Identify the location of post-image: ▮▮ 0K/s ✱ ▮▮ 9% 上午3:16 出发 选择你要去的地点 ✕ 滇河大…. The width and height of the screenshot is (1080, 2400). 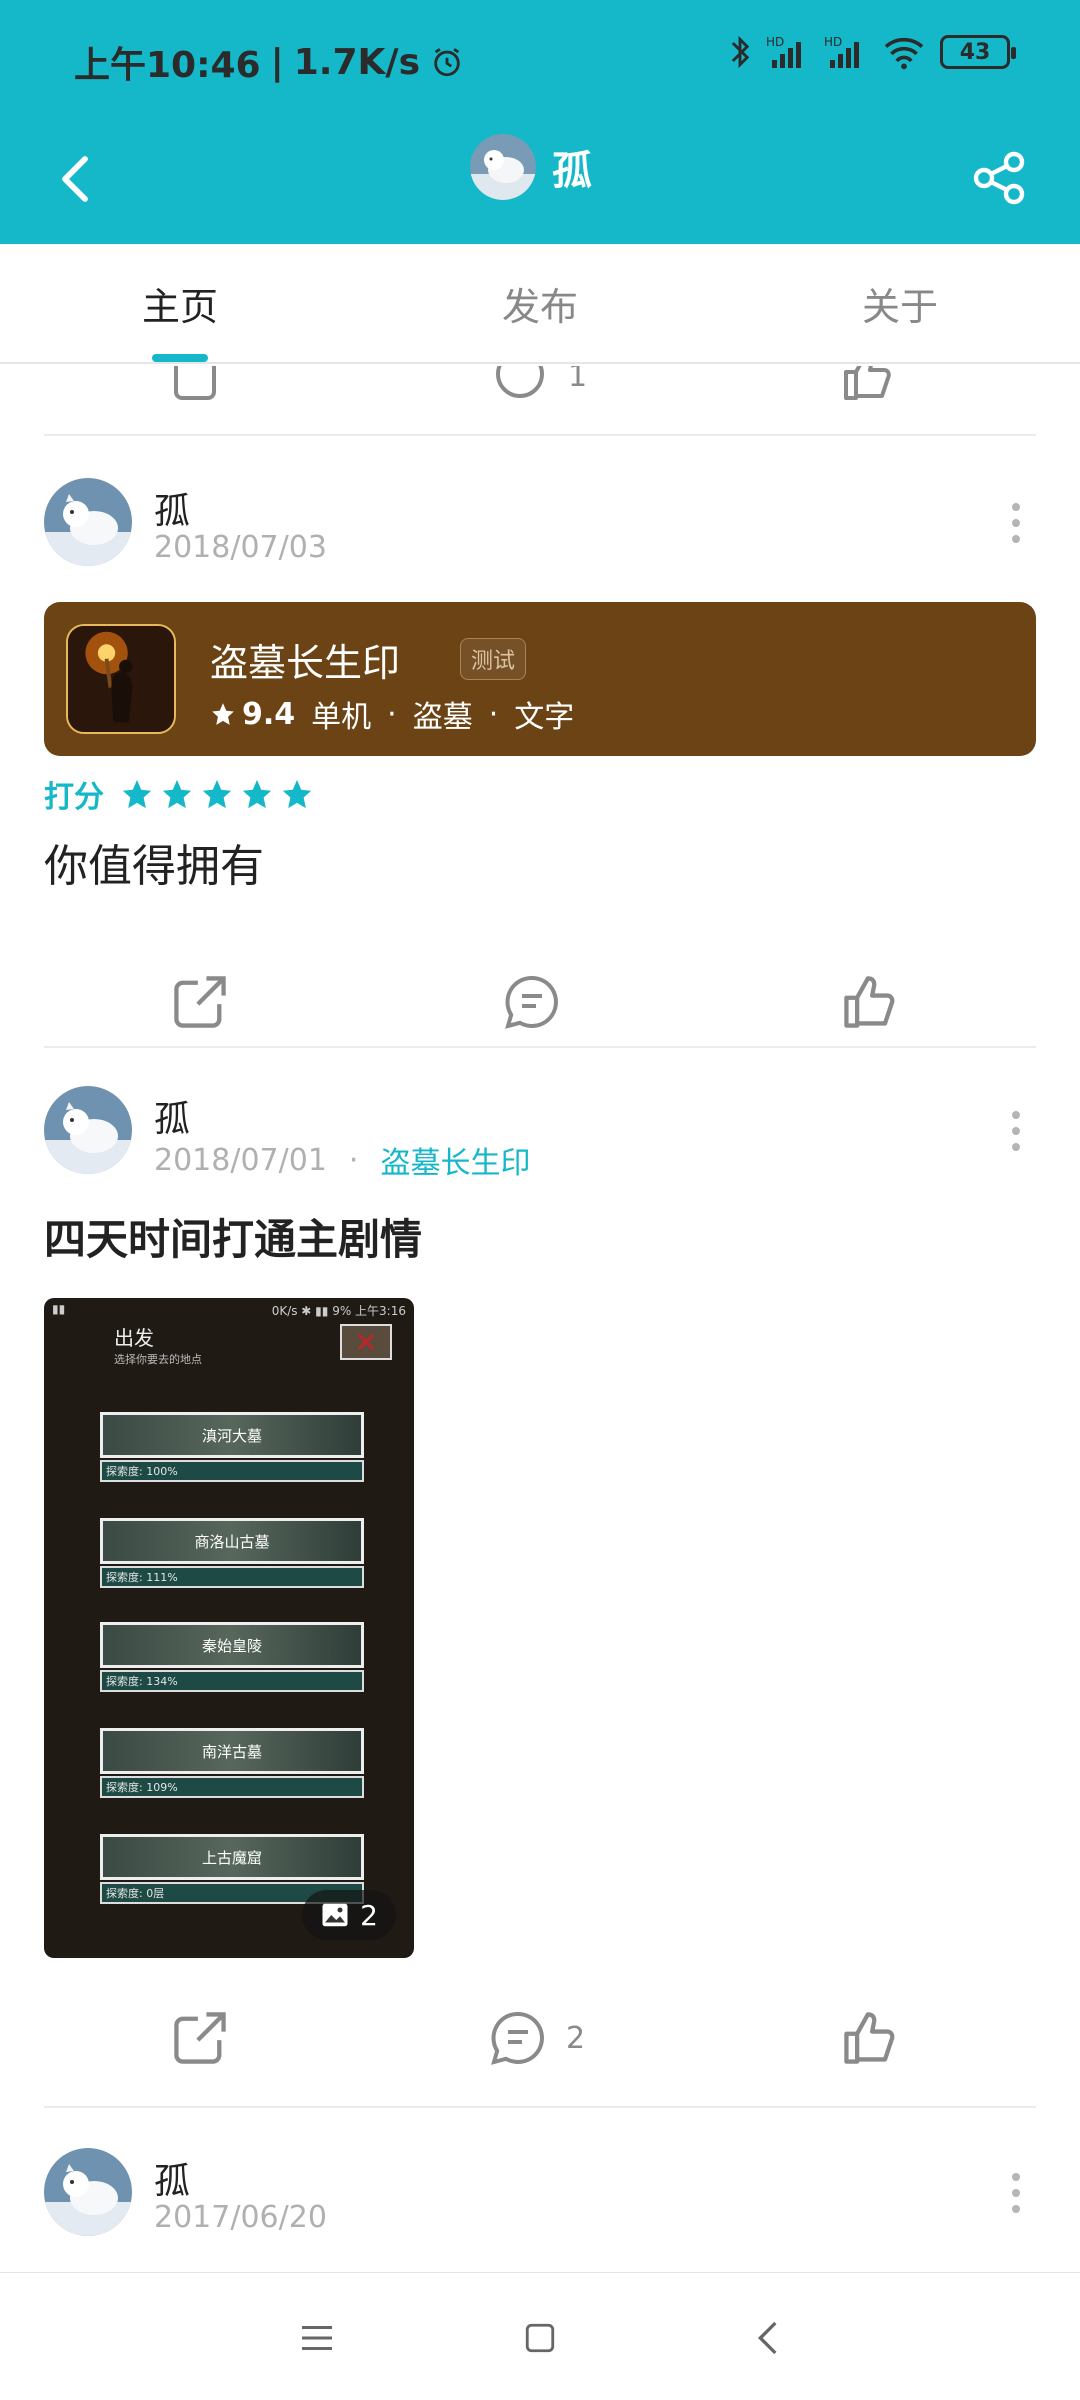
(229, 1628).